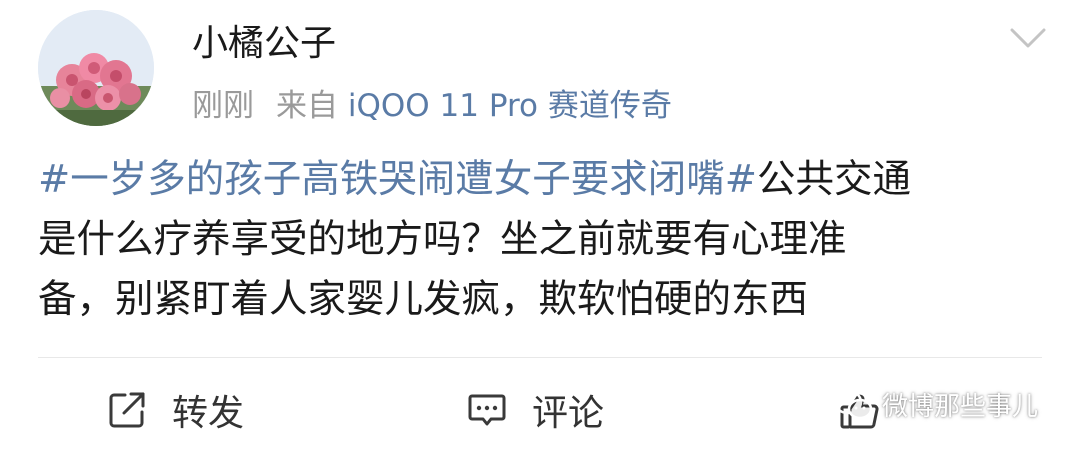 This screenshot has width=1080, height=457. Describe the element at coordinates (568, 413) in the screenshot. I see `comment-label: 评论` at that location.